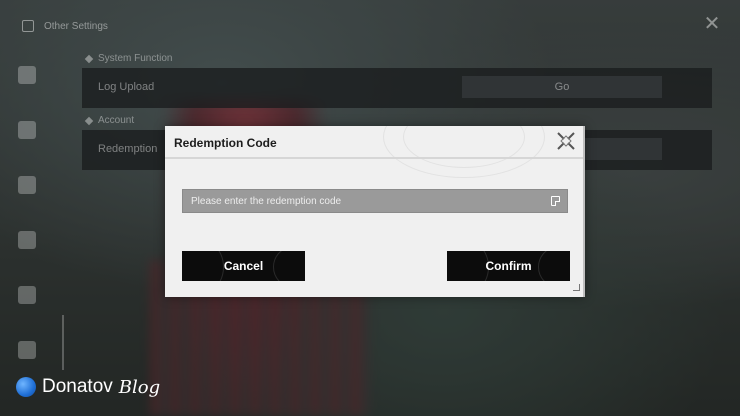  Describe the element at coordinates (555, 201) in the screenshot. I see `paste-icon` at that location.